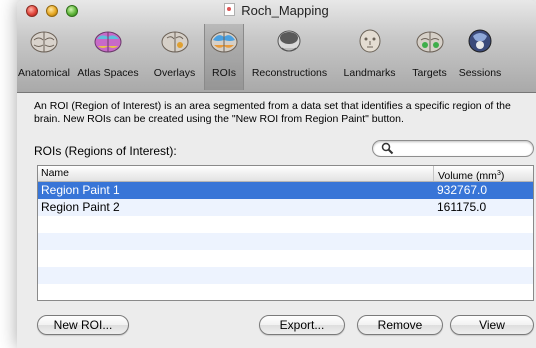  What do you see at coordinates (174, 42) in the screenshot?
I see `brain-overlay-icon` at bounding box center [174, 42].